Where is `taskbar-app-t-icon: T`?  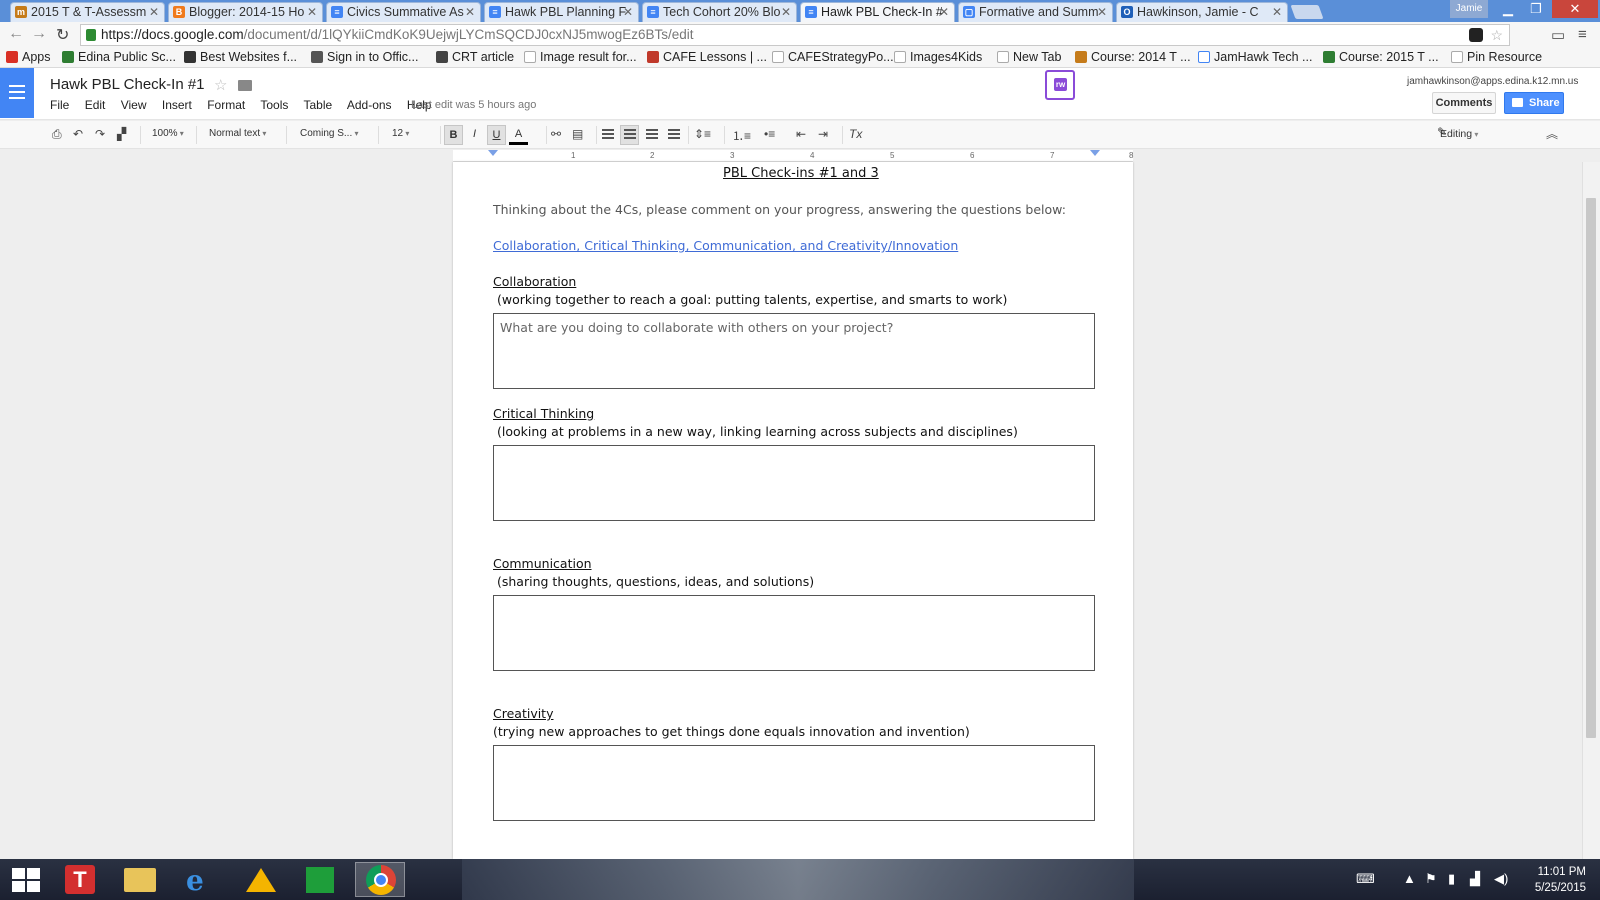 taskbar-app-t-icon: T is located at coordinates (79, 879).